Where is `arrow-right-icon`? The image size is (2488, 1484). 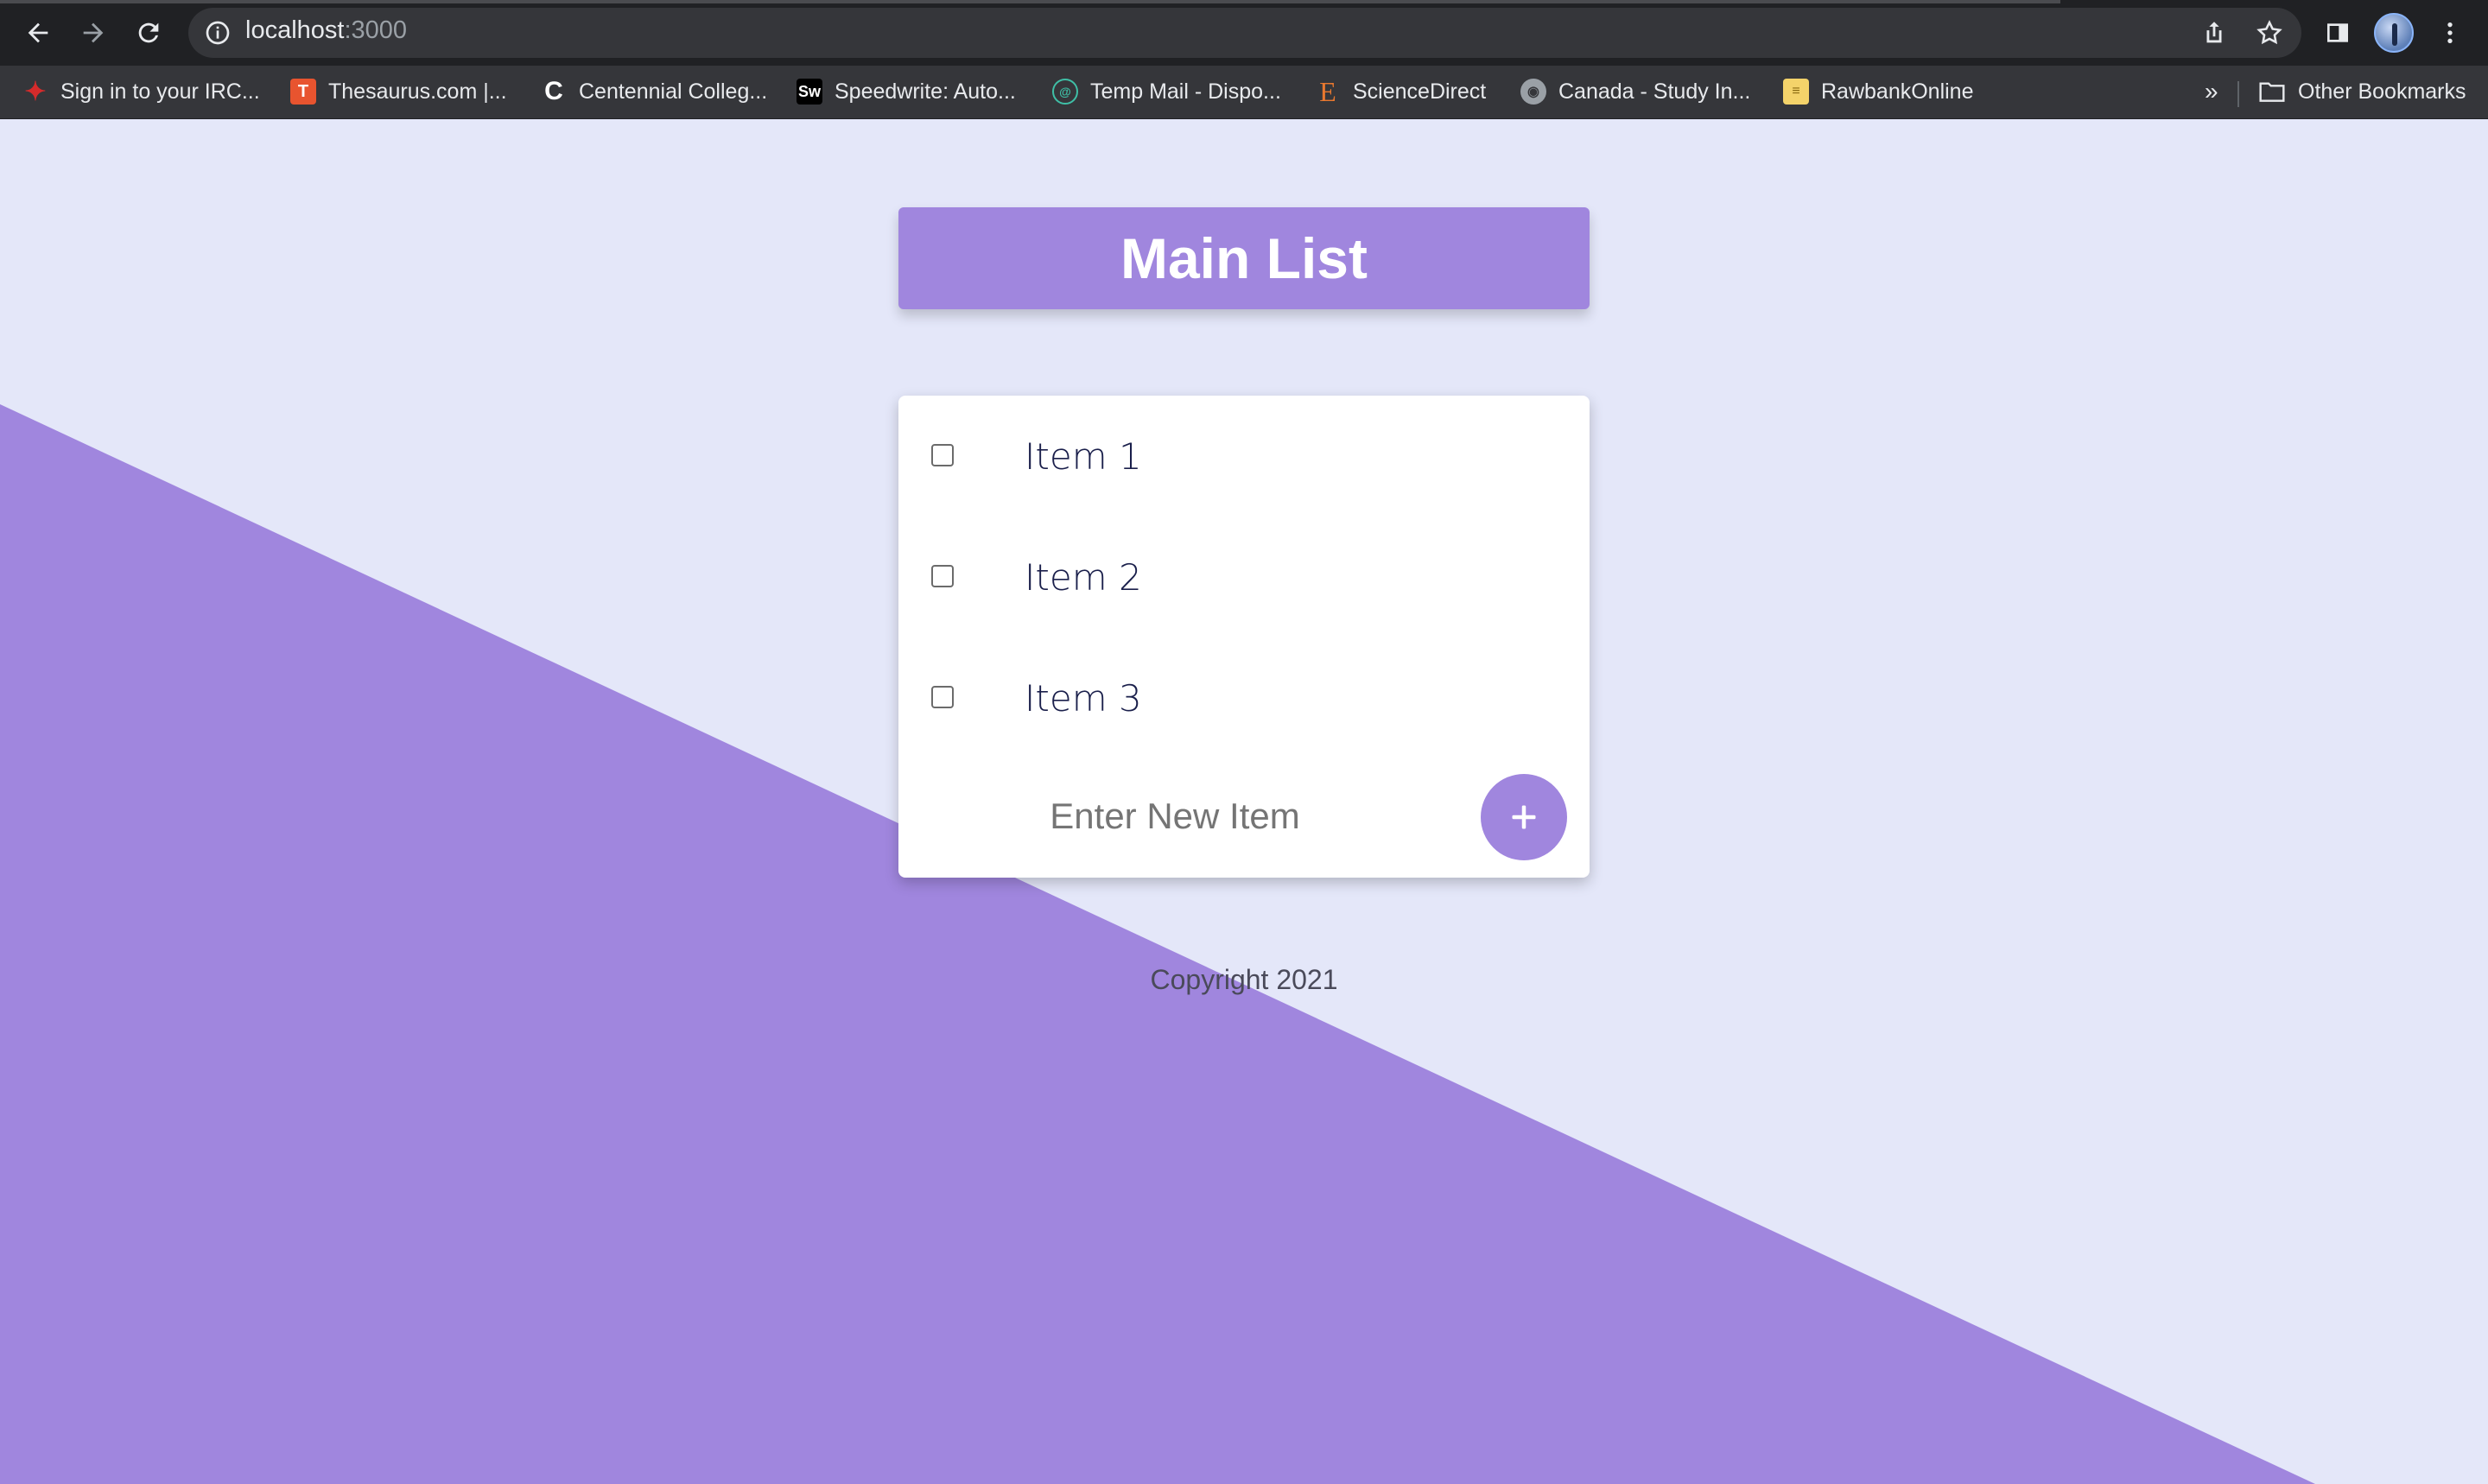
arrow-right-icon is located at coordinates (93, 32).